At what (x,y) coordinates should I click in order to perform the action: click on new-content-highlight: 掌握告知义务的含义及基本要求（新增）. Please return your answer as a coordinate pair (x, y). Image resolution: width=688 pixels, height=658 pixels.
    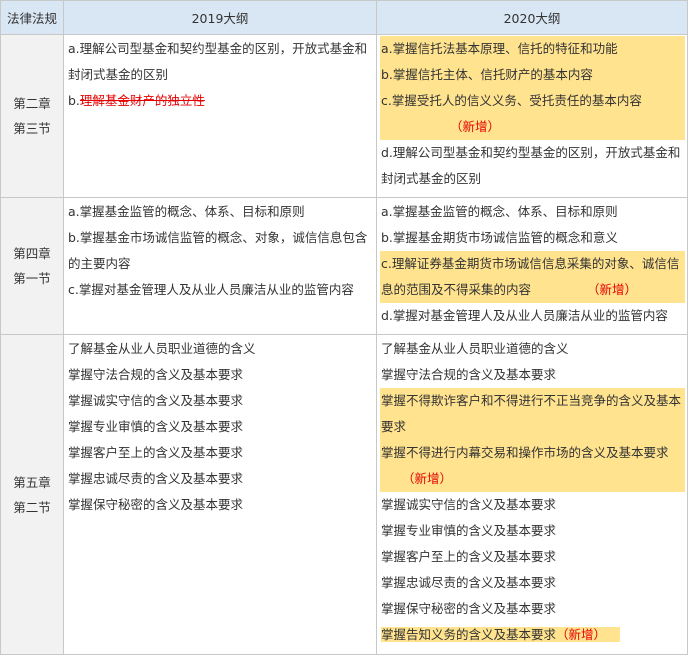
    Looking at the image, I should click on (501, 634).